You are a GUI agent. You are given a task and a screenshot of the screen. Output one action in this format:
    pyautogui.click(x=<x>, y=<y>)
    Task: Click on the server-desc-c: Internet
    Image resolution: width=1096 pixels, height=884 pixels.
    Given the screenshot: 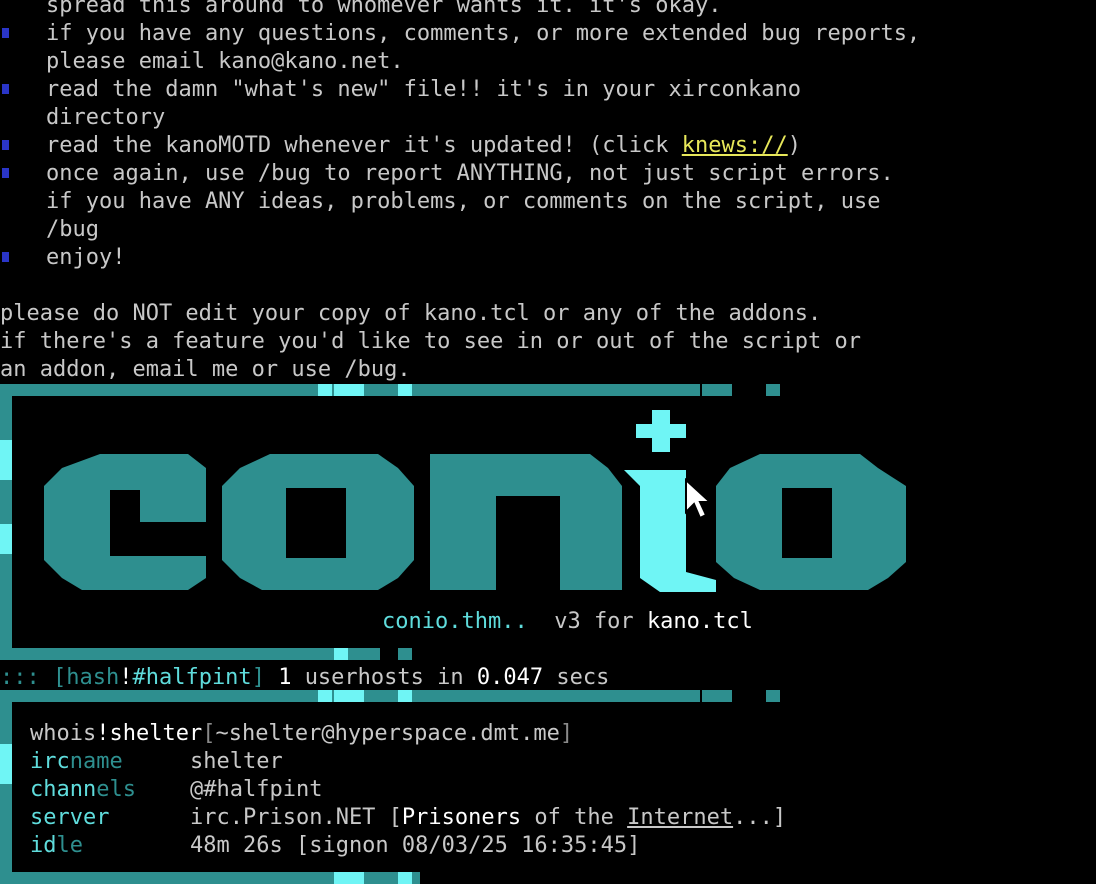 What is the action you would take?
    pyautogui.click(x=680, y=817)
    